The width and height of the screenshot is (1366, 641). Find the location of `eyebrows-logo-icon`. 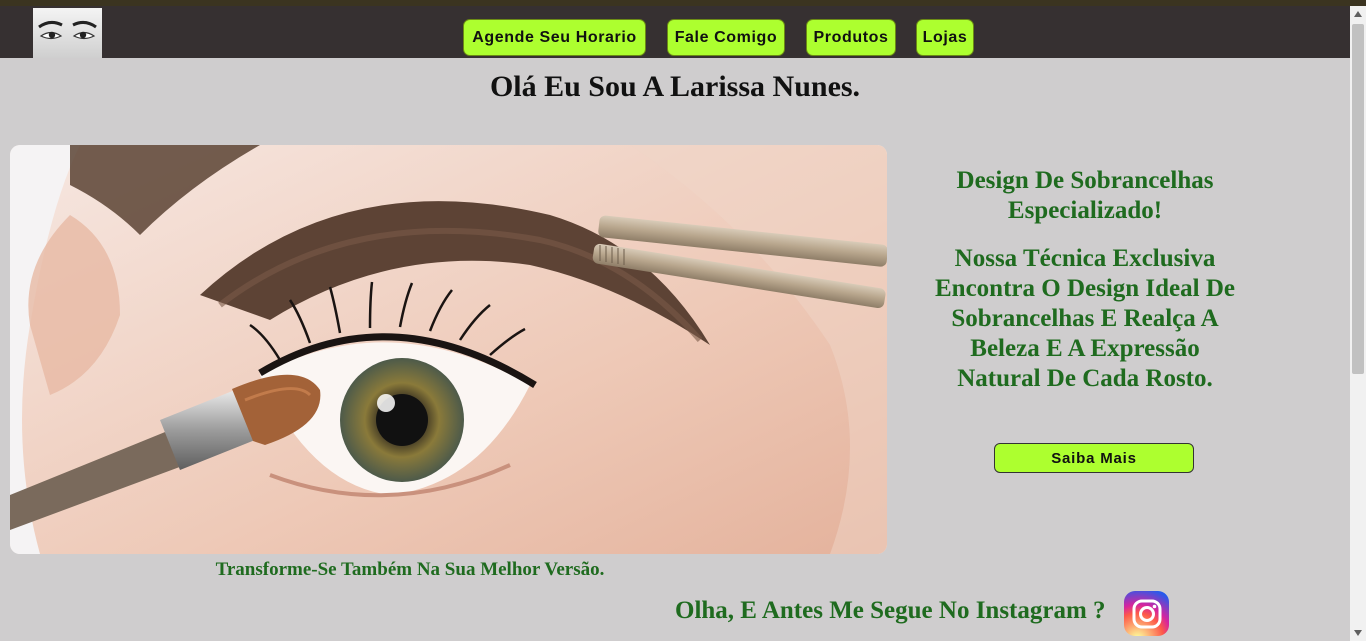

eyebrows-logo-icon is located at coordinates (67, 33).